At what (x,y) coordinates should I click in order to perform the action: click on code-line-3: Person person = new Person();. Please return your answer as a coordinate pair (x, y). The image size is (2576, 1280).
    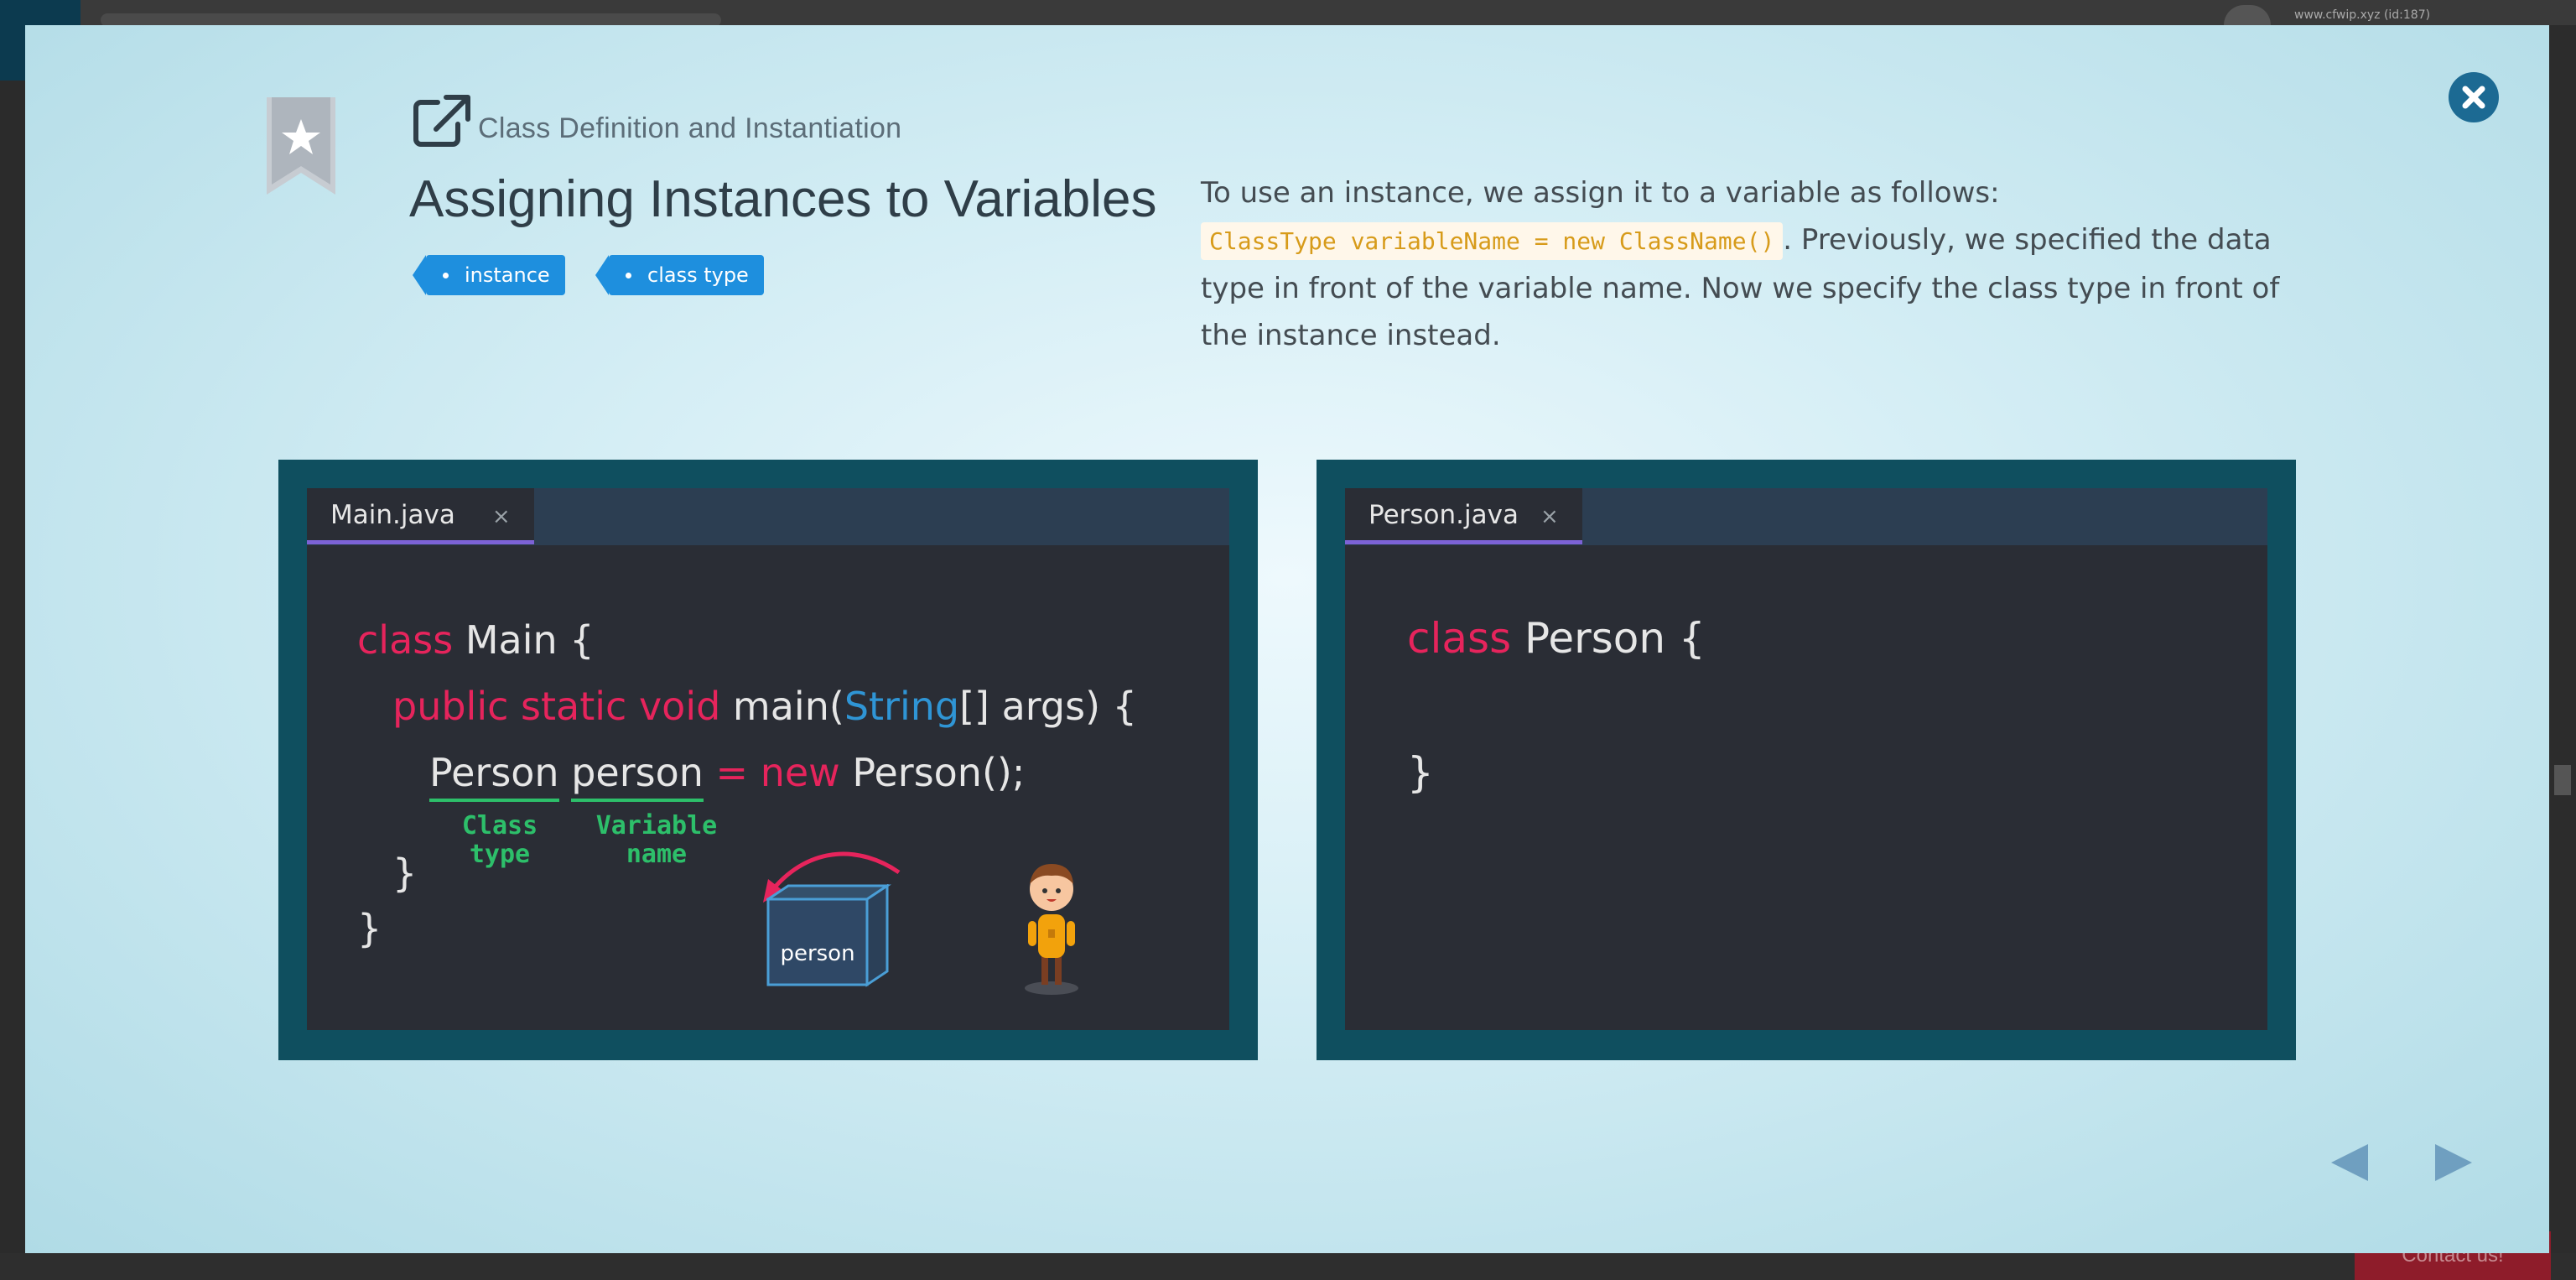
    Looking at the image, I should click on (727, 776).